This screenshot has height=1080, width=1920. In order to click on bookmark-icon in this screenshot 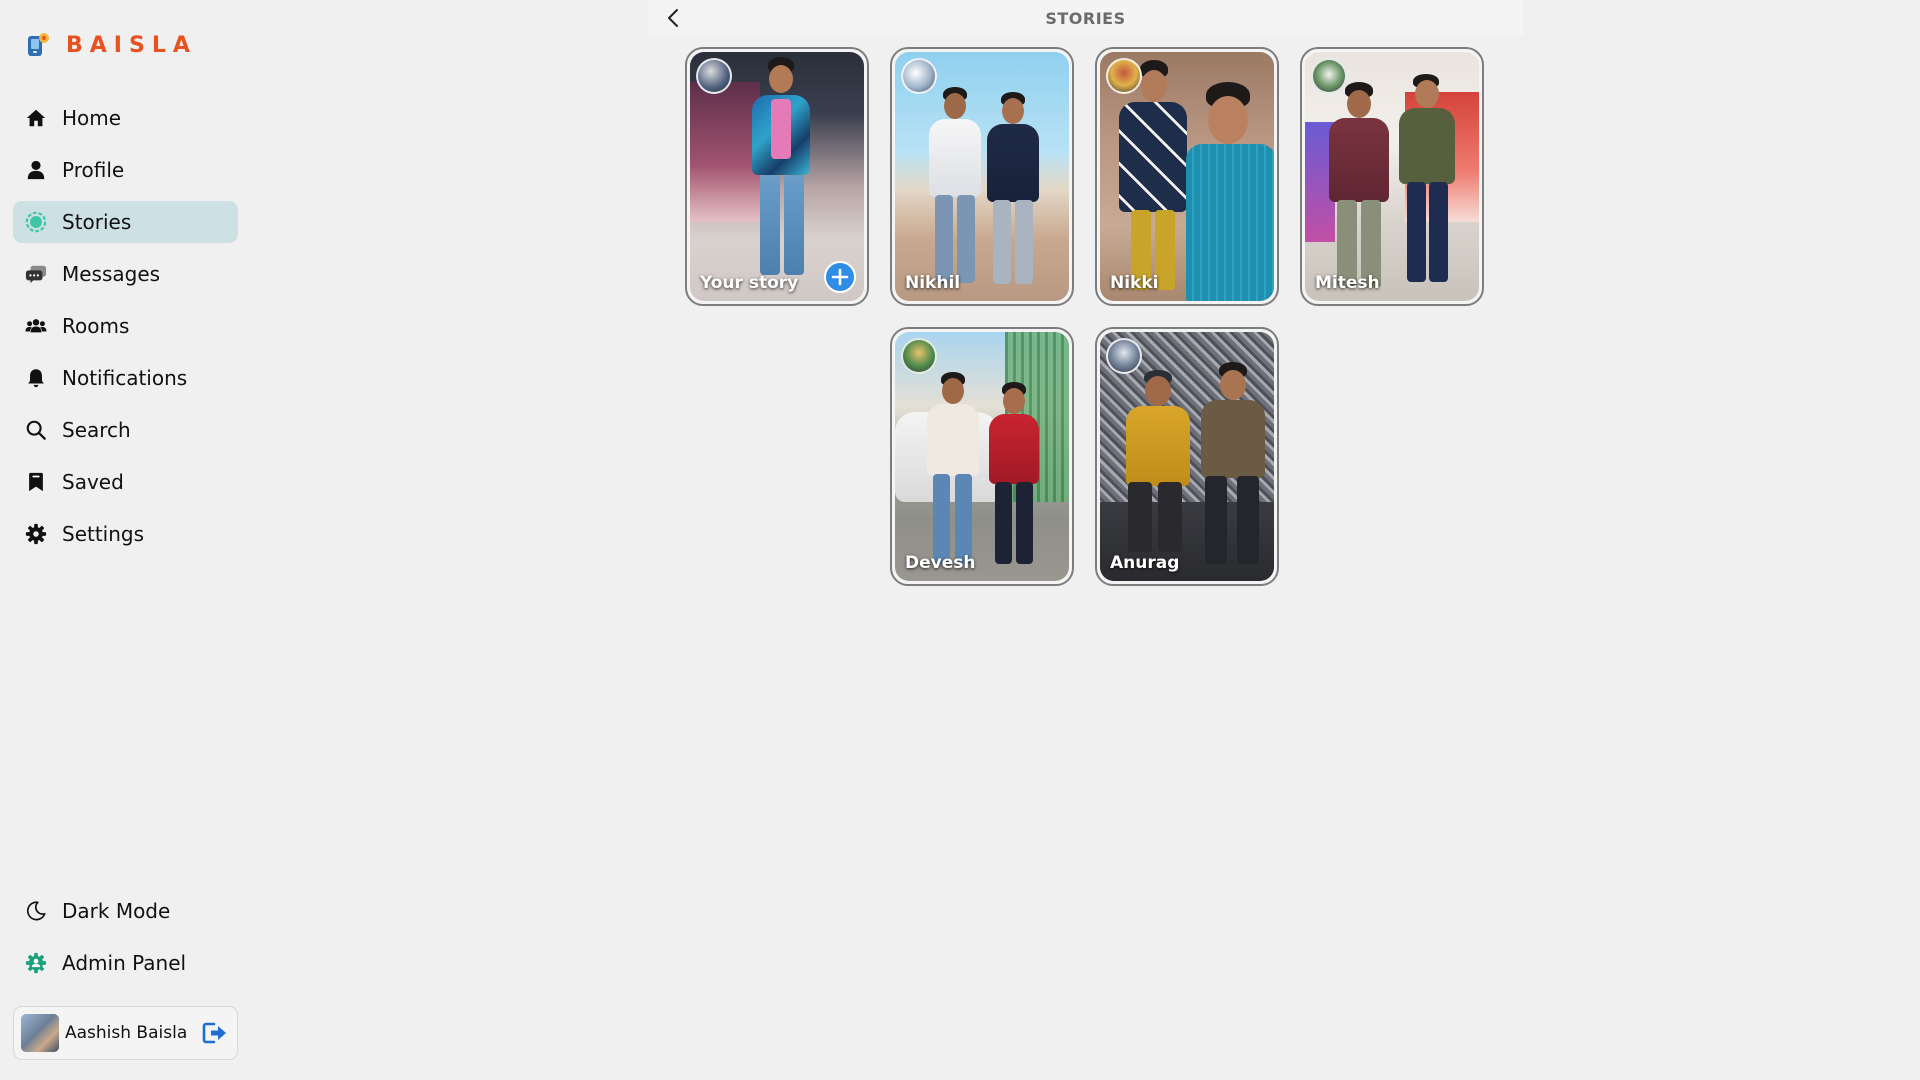, I will do `click(36, 482)`.